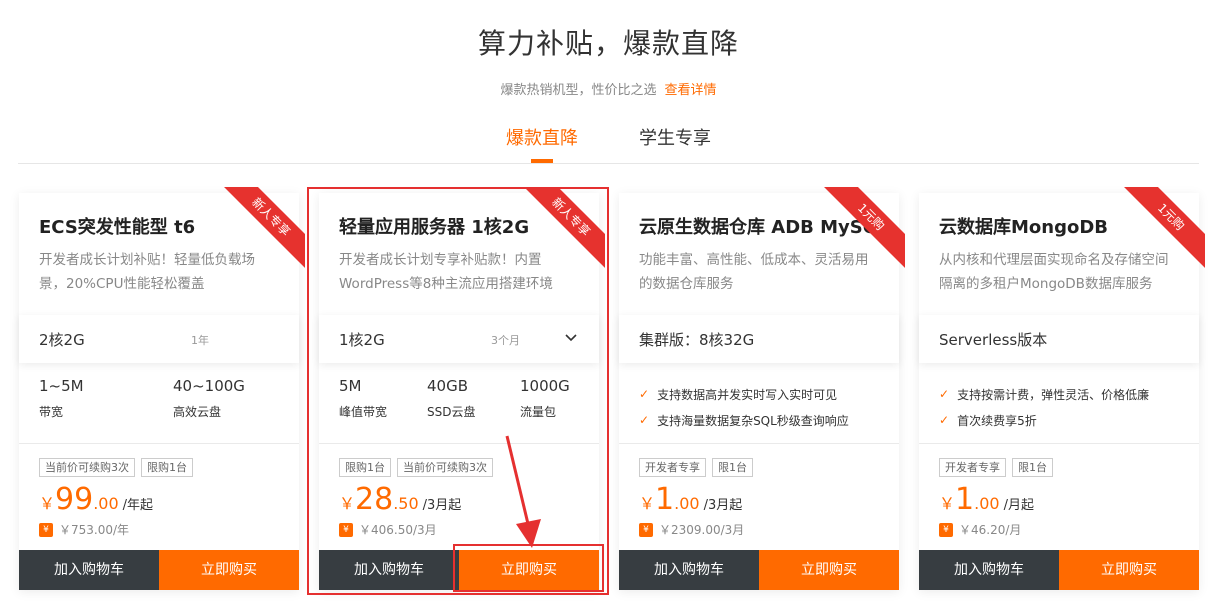 The height and width of the screenshot is (601, 1217). I want to click on metric-label: 带宽, so click(51, 412).